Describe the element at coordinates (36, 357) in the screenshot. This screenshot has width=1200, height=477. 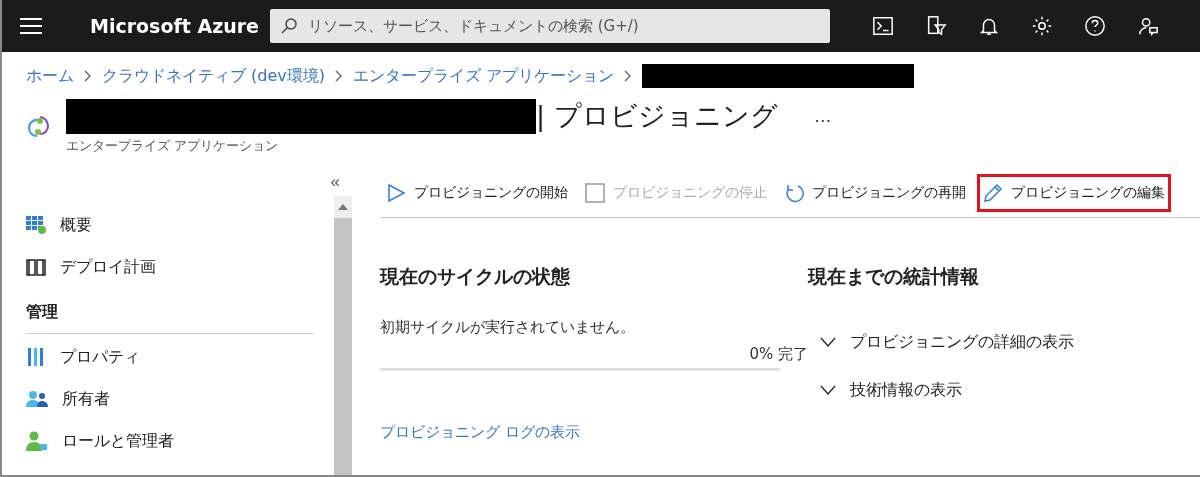
I see `bars-icon` at that location.